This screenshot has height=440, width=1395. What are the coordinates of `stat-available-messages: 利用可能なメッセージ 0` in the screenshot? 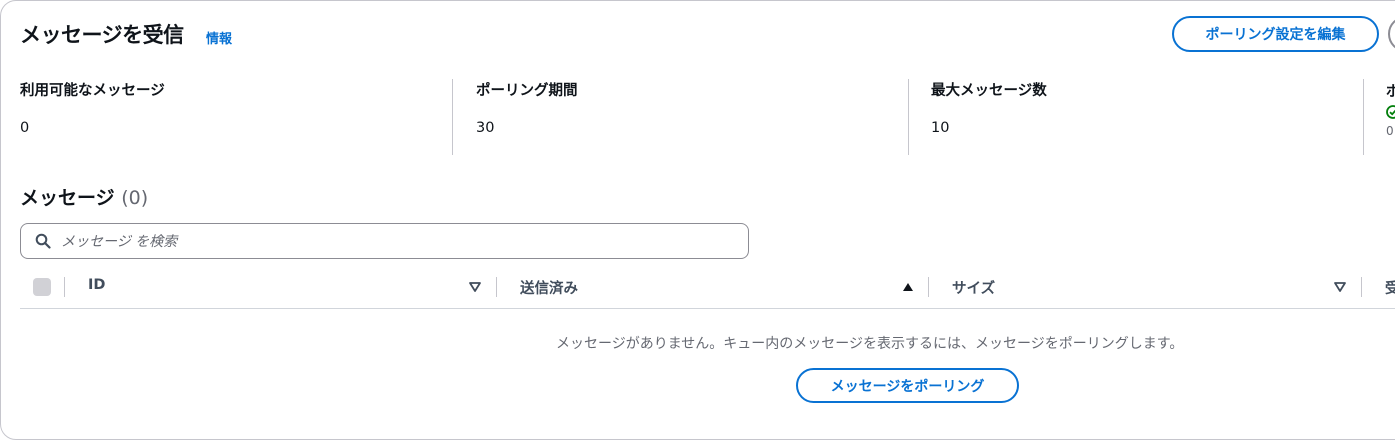 It's located at (92, 107).